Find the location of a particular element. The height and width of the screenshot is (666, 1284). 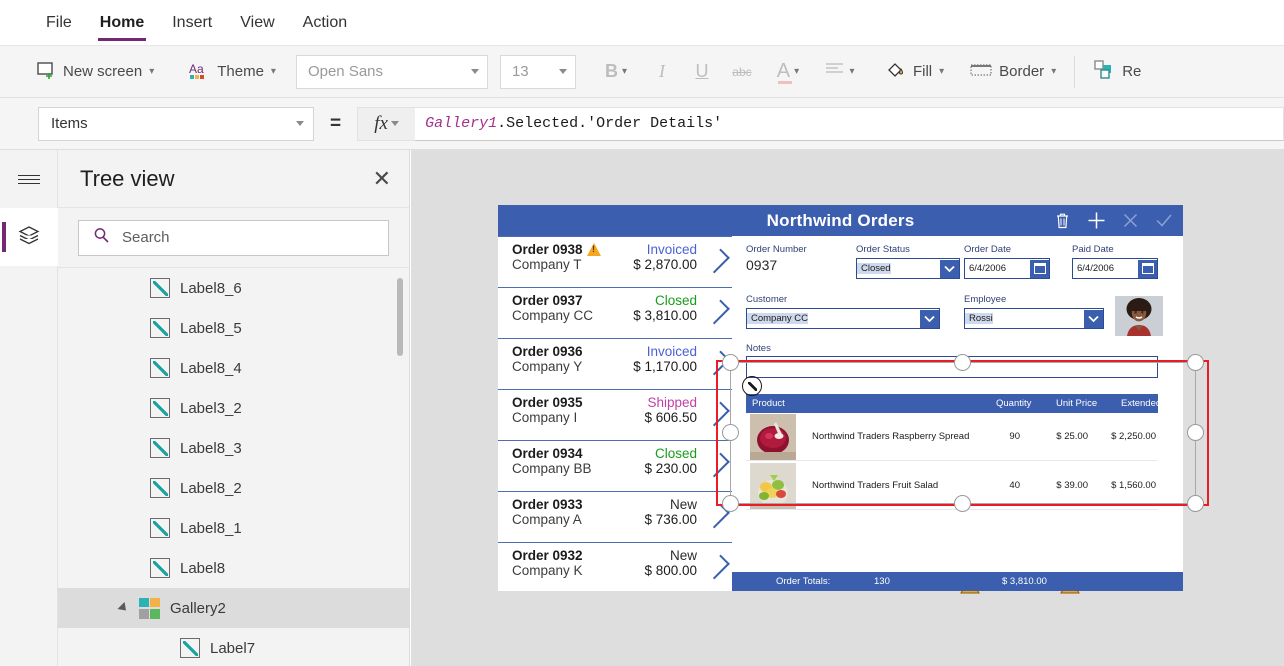

tree-view-tab is located at coordinates (29, 237).